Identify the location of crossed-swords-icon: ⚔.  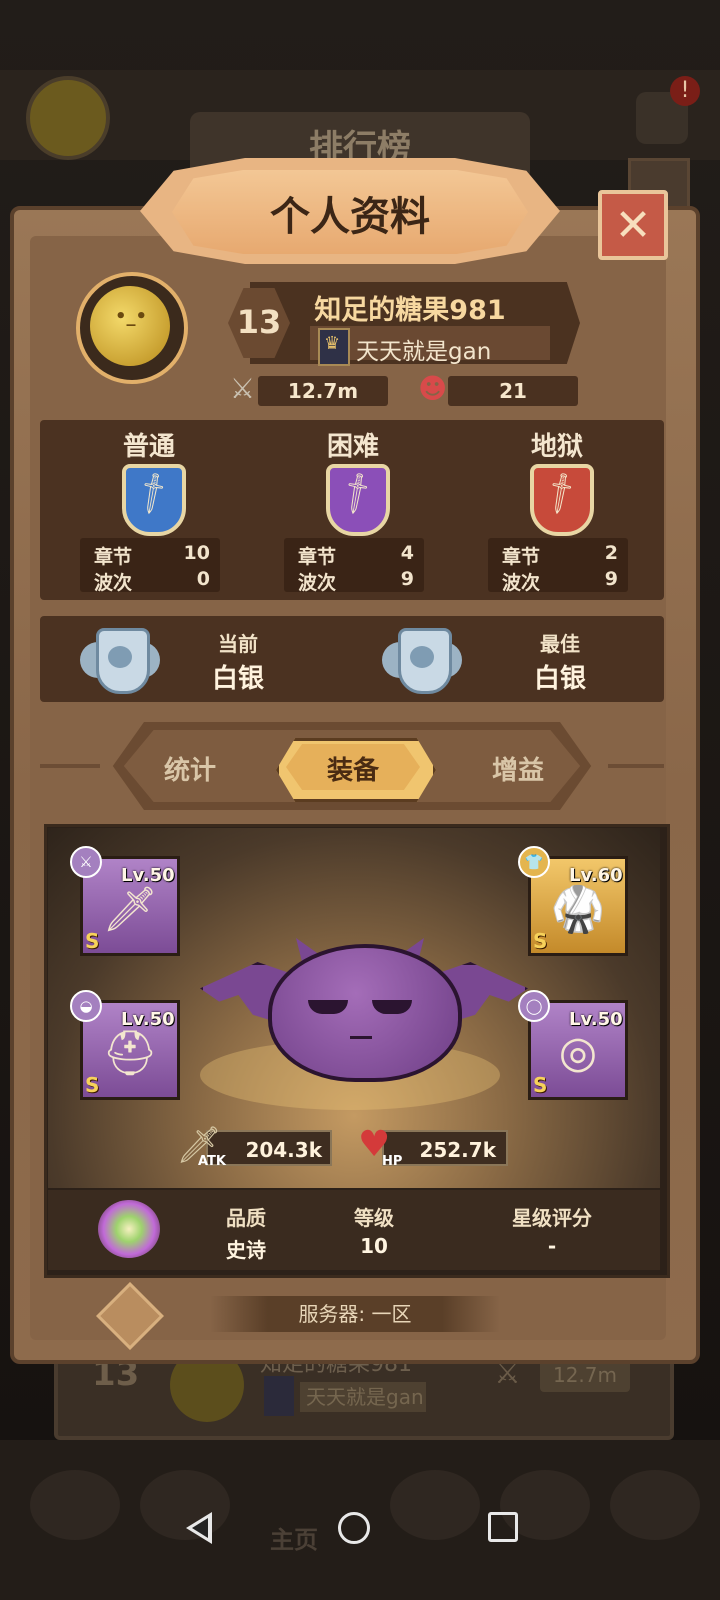
(243, 388).